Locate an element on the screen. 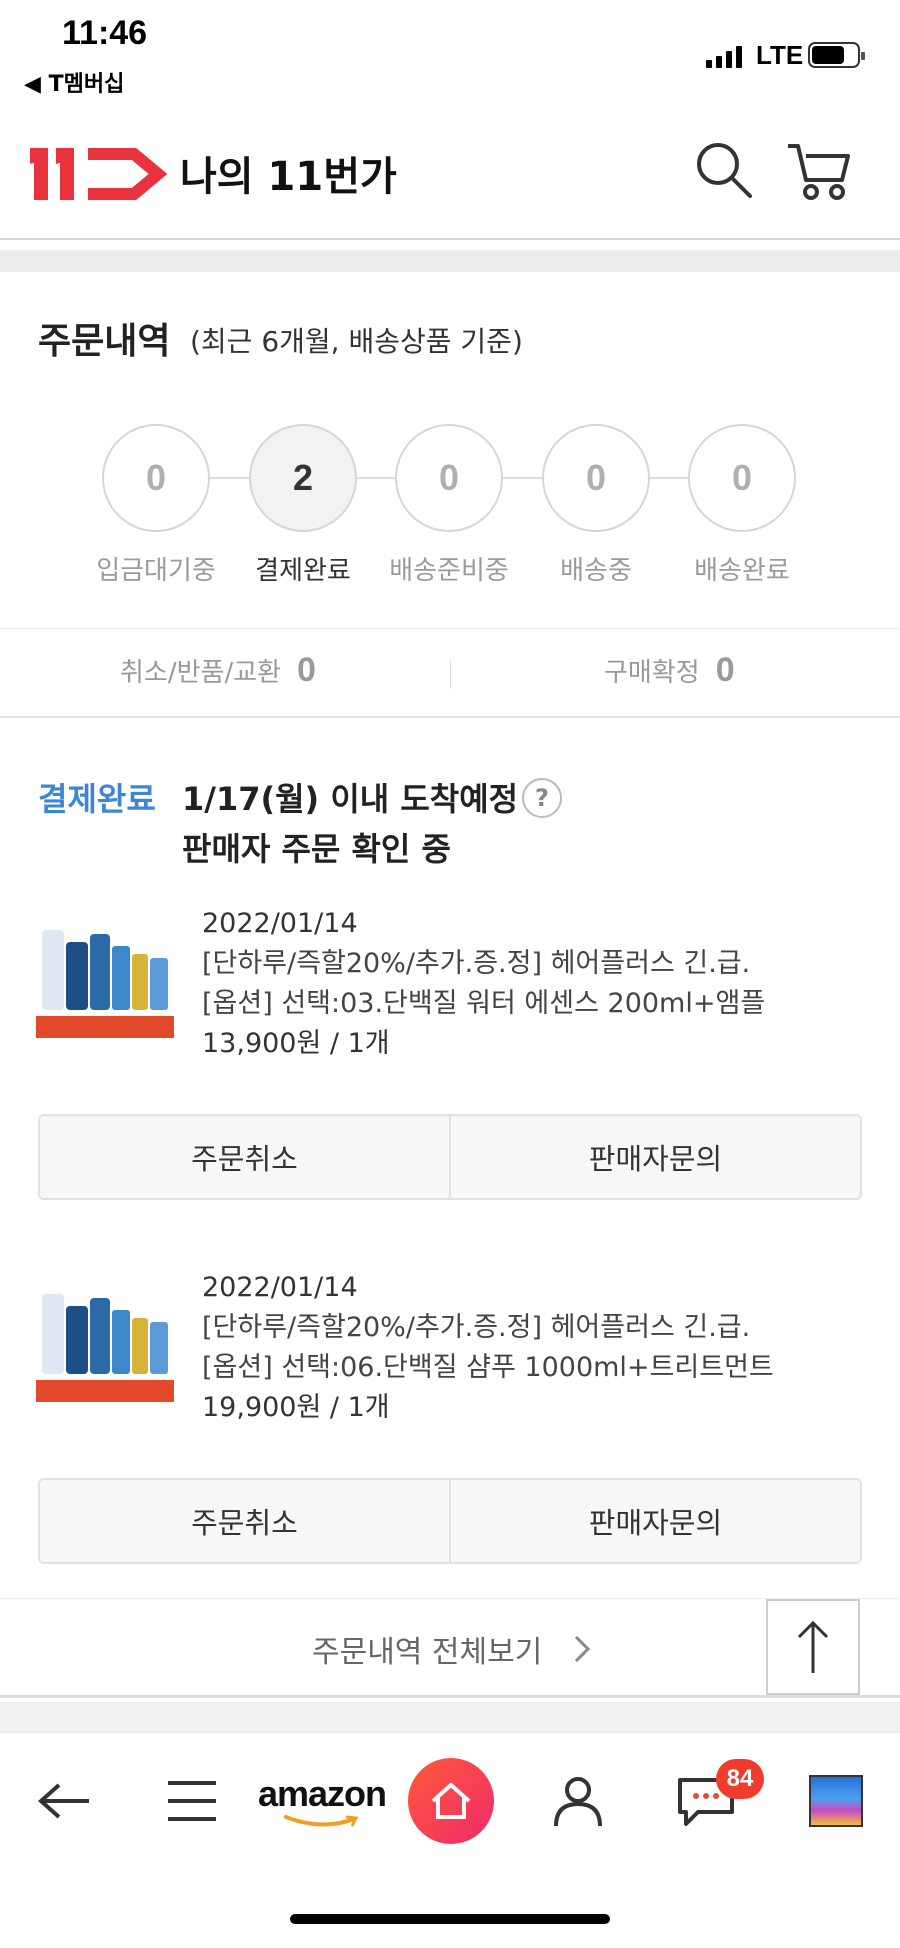 The height and width of the screenshot is (1948, 900). divider is located at coordinates (450, 674).